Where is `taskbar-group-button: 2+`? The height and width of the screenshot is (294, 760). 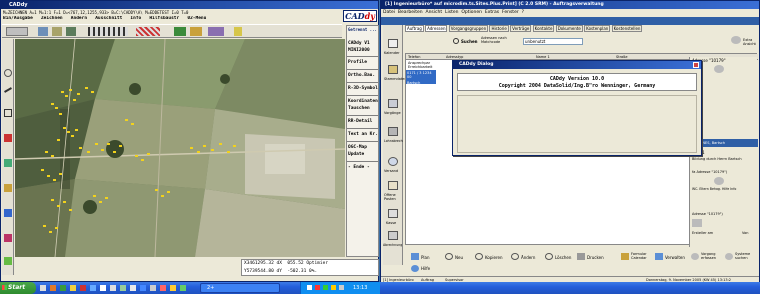
taskbar-group-button: 2+ is located at coordinates (240, 288).